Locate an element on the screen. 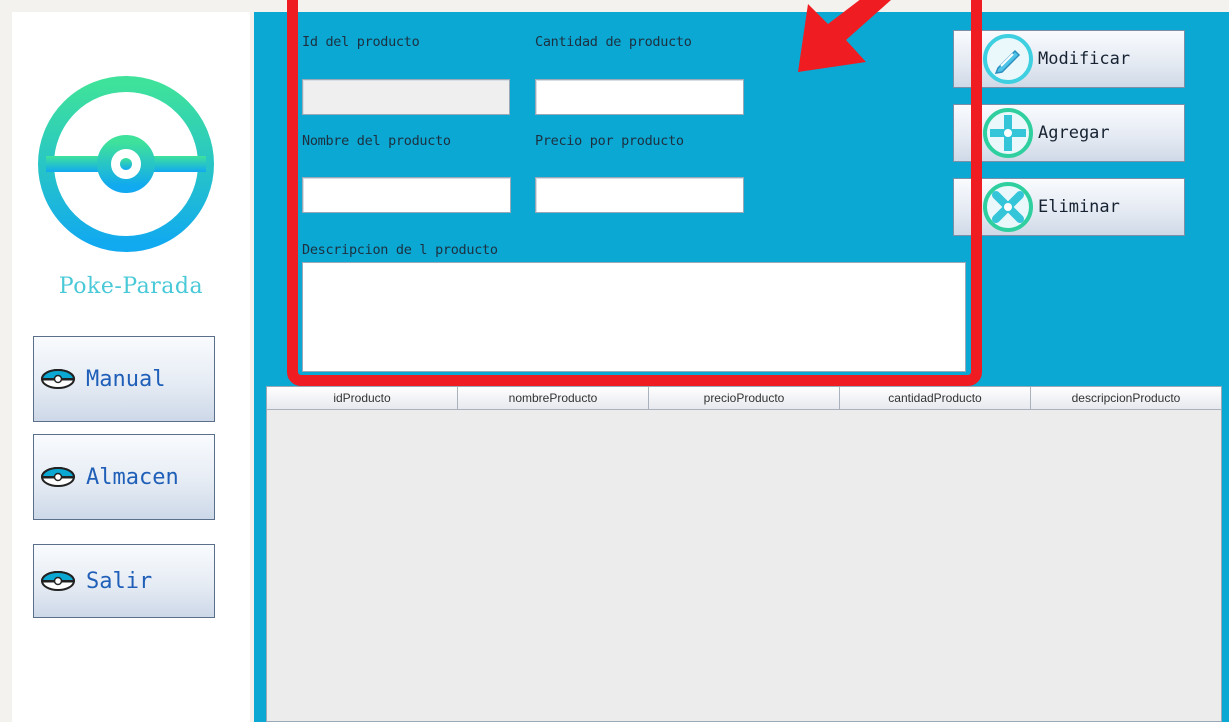  id-label: Id del producto is located at coordinates (361, 42).